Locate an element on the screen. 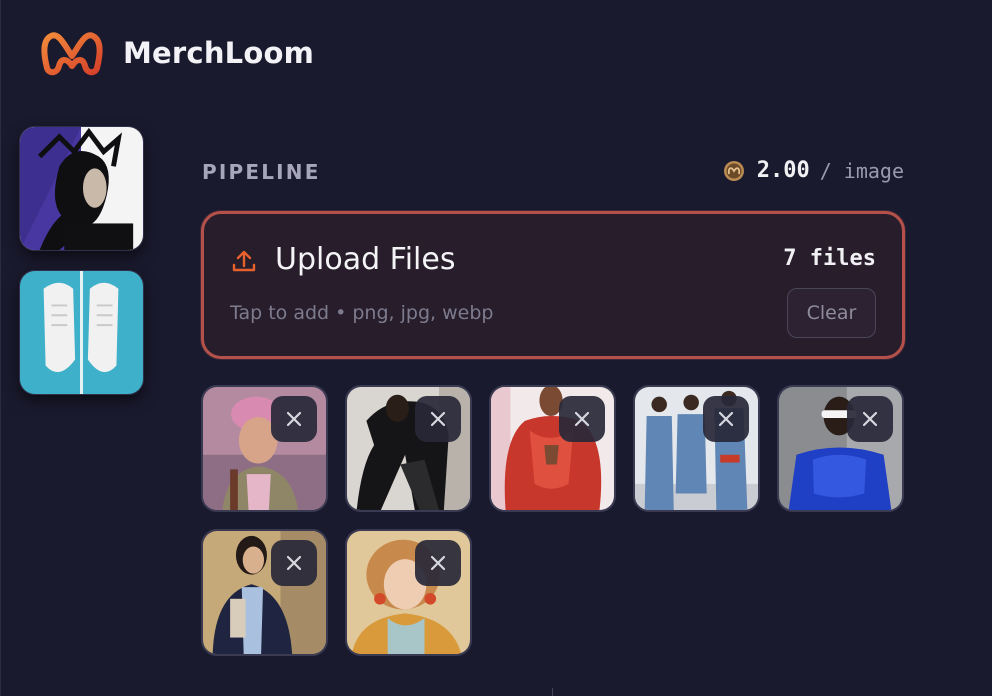 Image resolution: width=992 pixels, height=696 pixels. upload-icon is located at coordinates (244, 261).